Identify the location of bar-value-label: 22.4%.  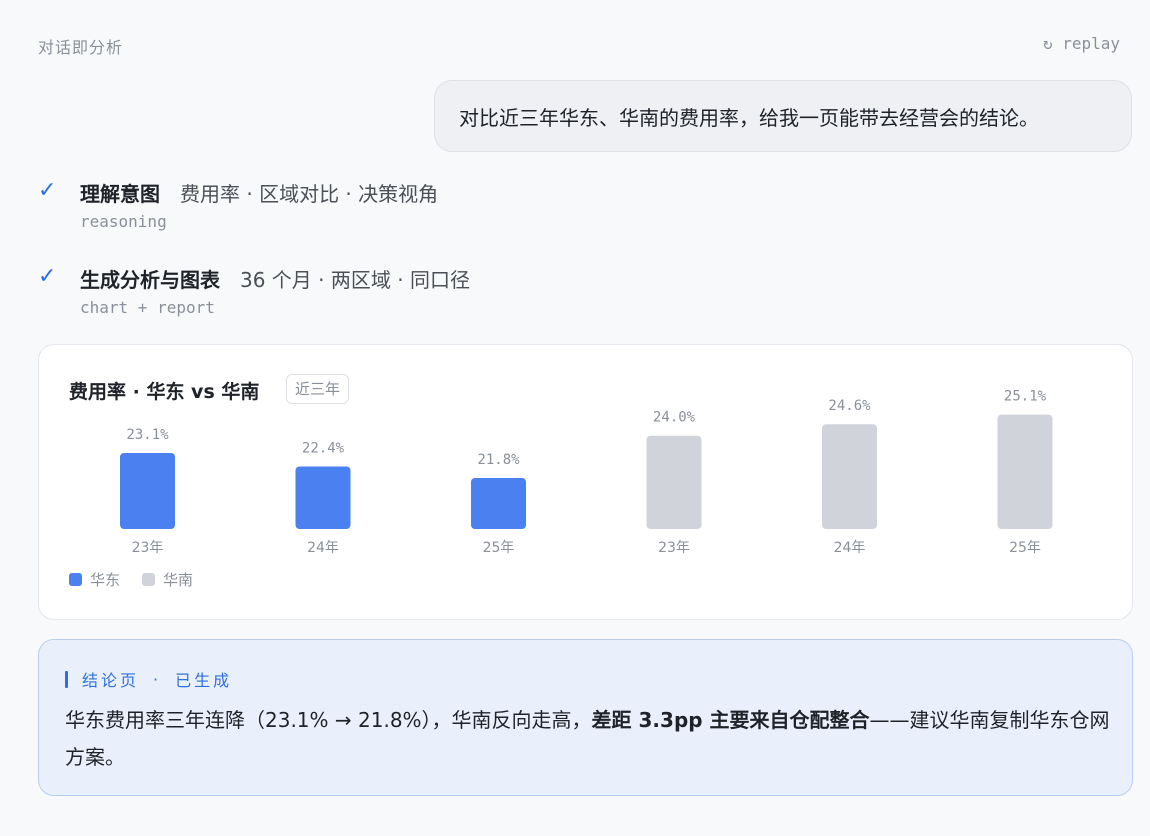
(323, 448).